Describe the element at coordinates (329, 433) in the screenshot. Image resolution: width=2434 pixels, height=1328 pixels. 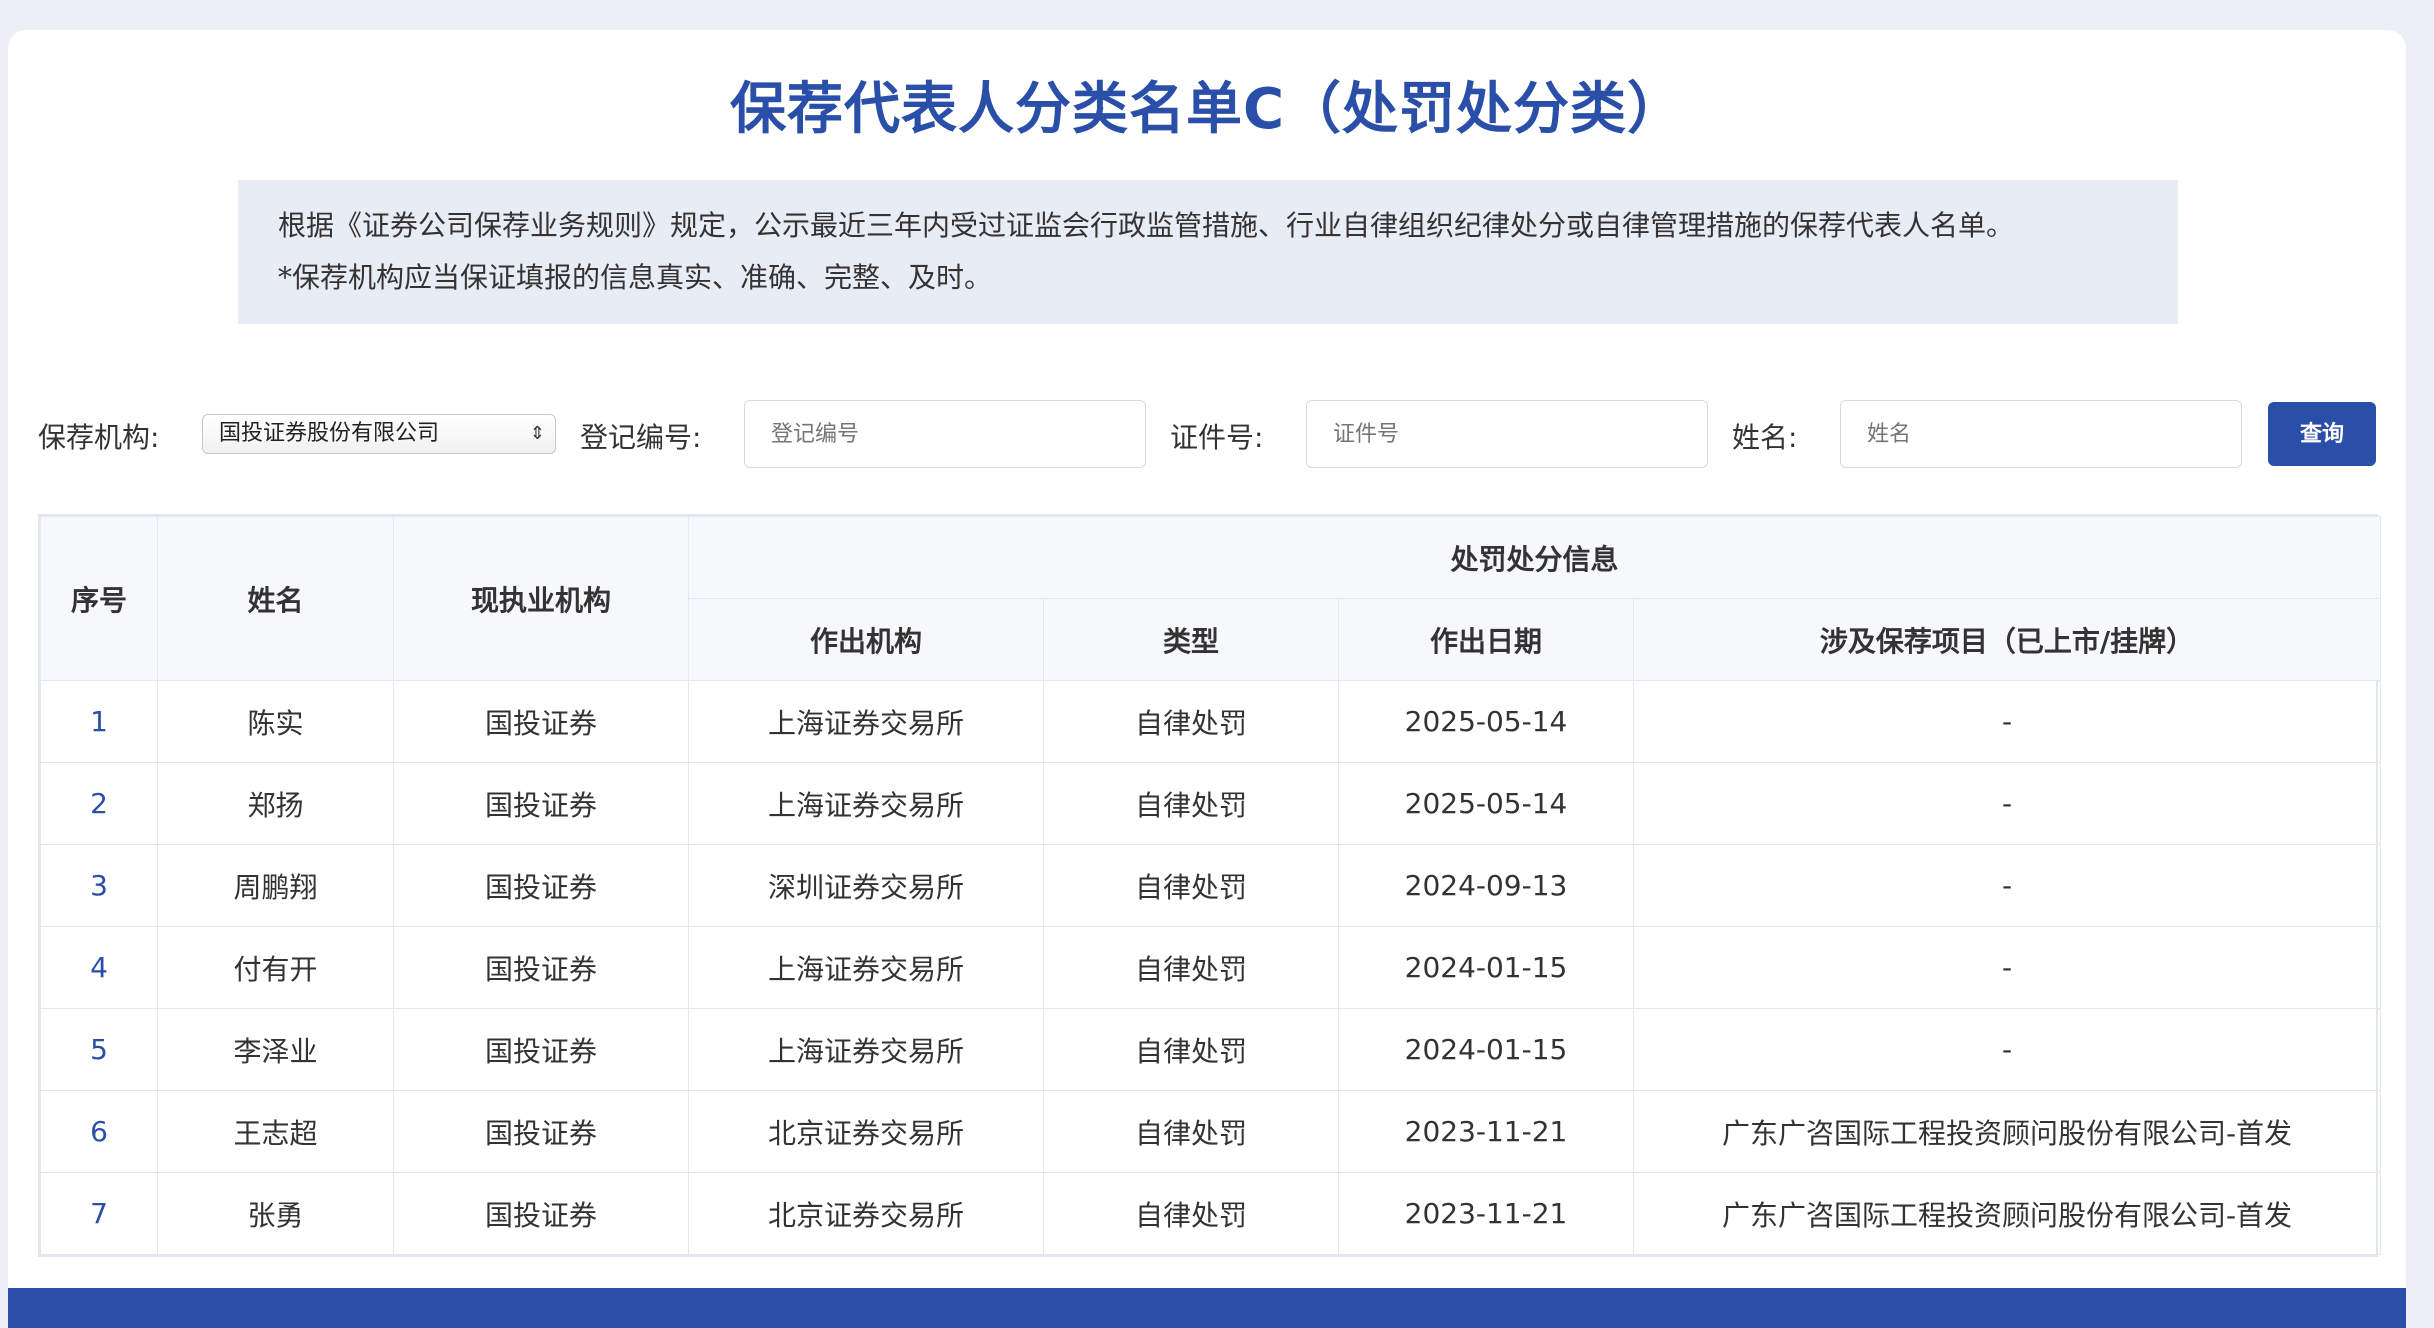
I see `institution-select-value: 国投证券股份有限公司` at that location.